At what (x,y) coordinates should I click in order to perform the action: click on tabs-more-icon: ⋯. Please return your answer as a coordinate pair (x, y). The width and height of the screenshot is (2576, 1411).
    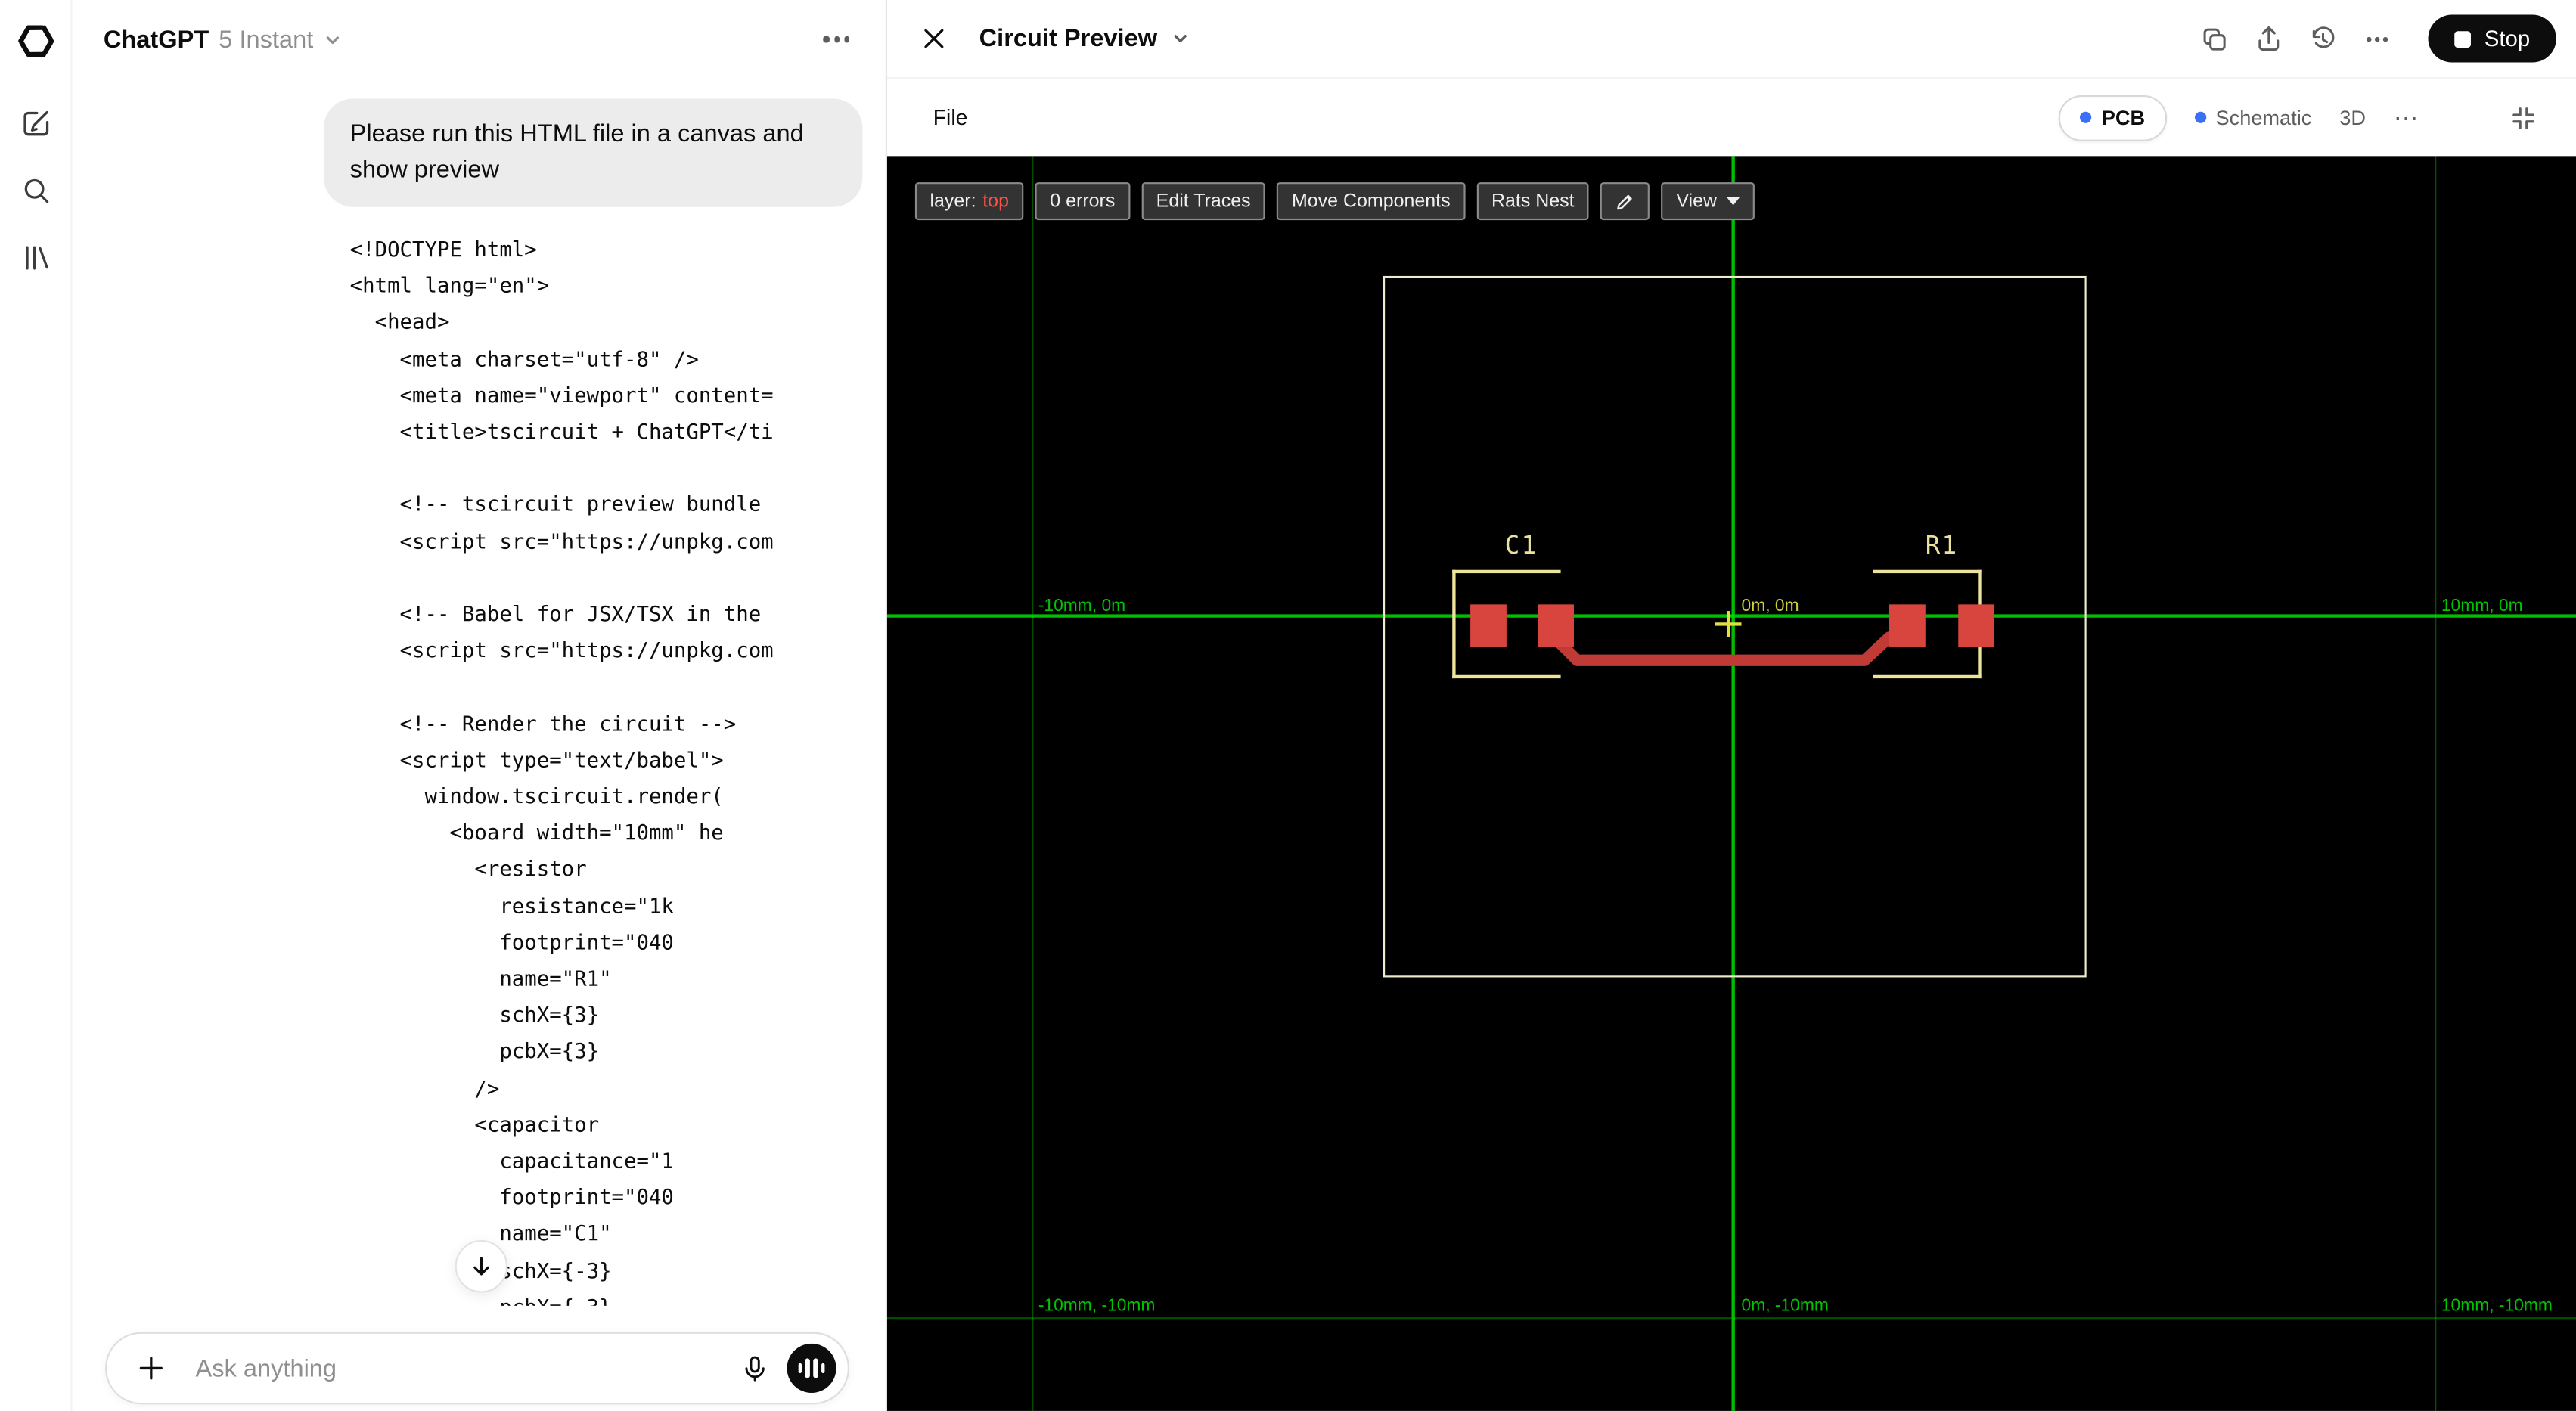
    Looking at the image, I should click on (2407, 117).